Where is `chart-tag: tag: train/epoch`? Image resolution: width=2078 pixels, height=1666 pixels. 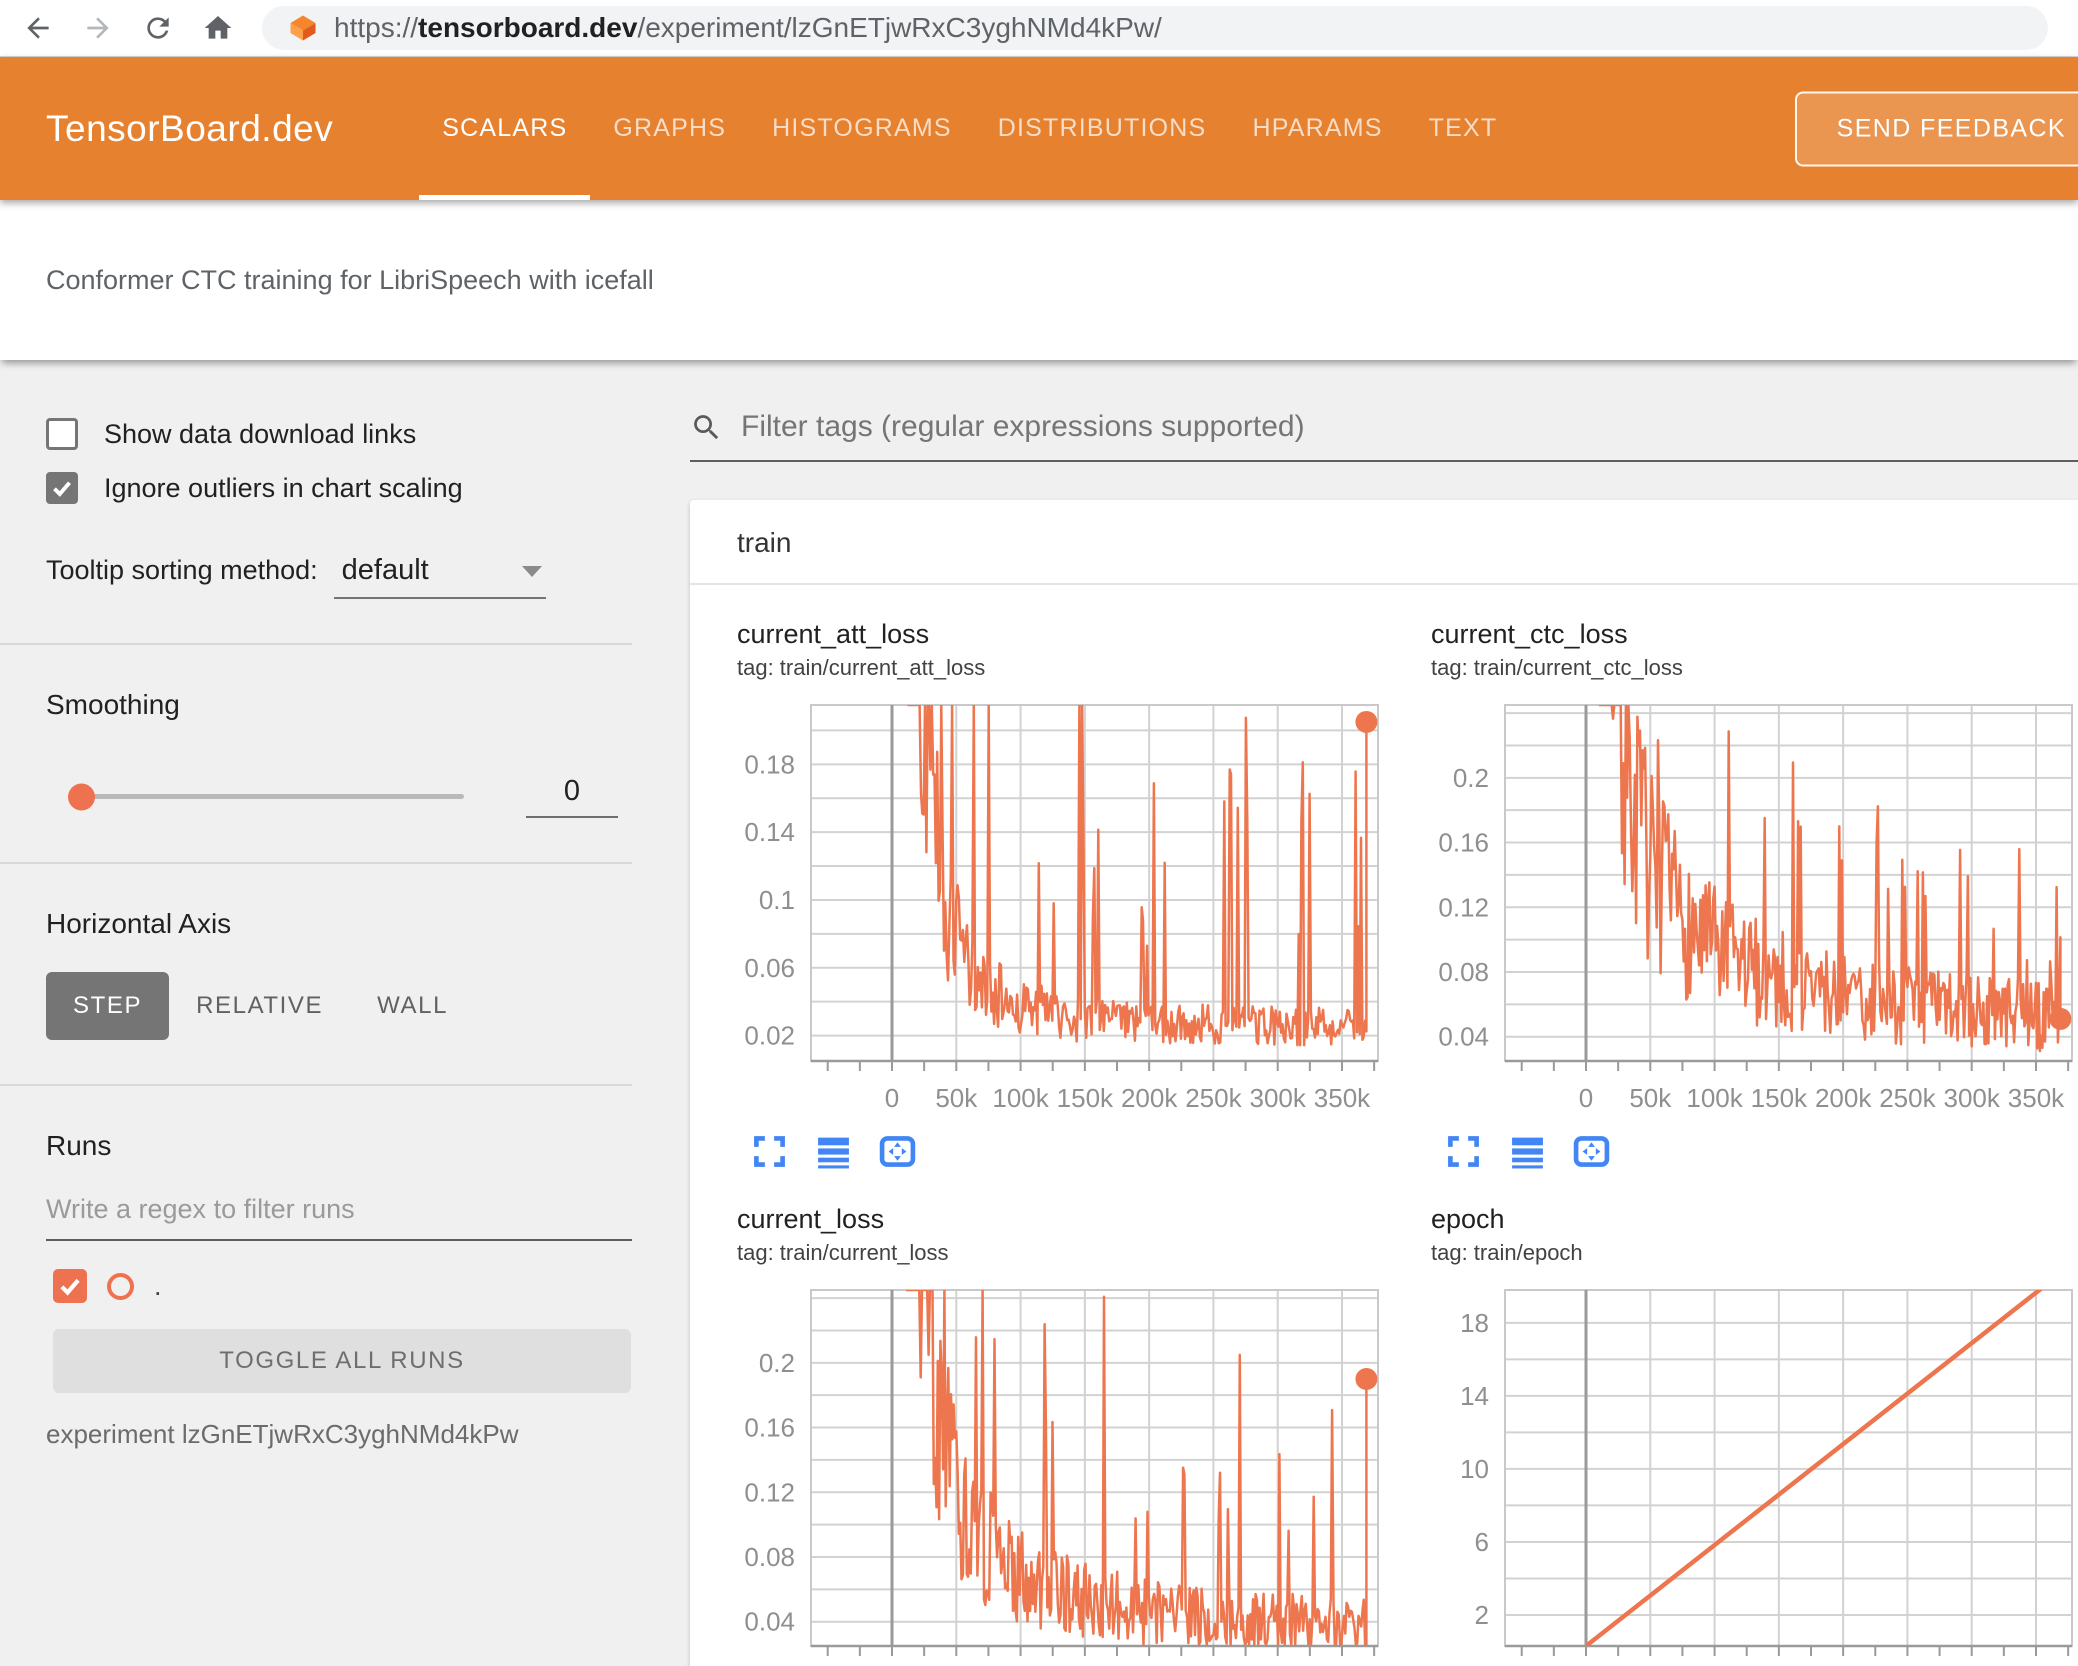 chart-tag: tag: train/epoch is located at coordinates (1507, 1252).